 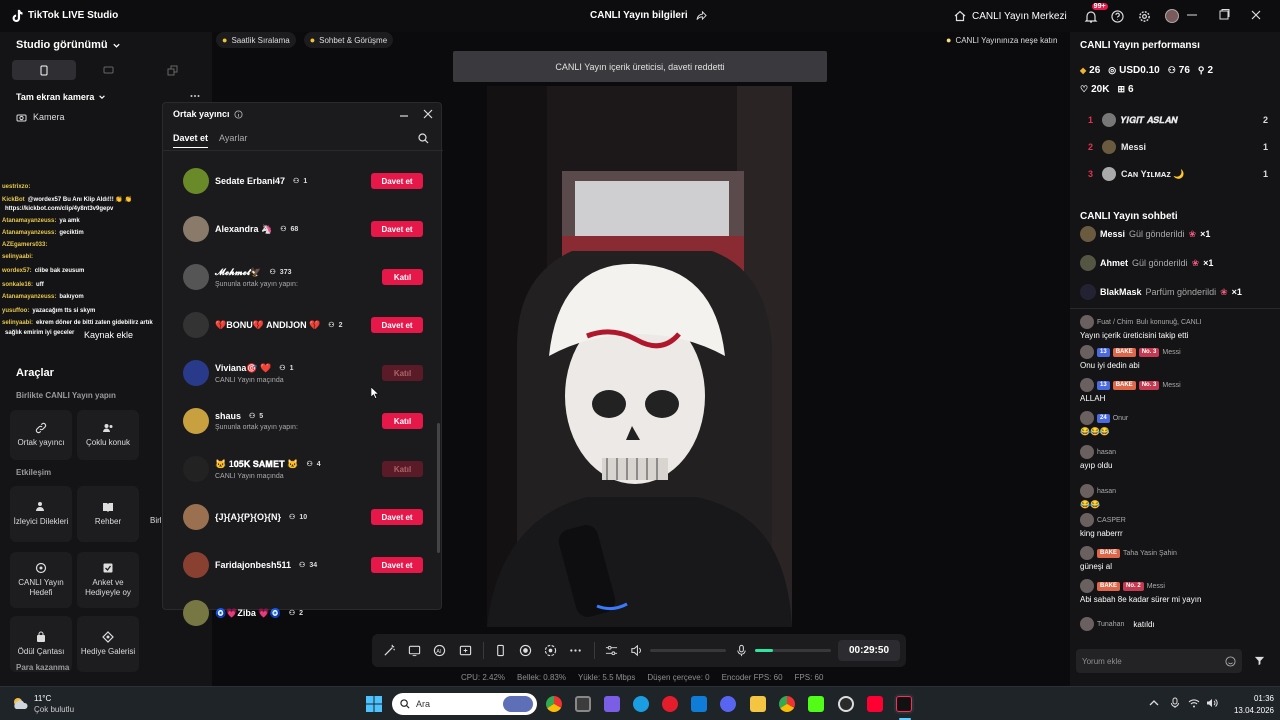 I want to click on cohost-tool-button: Ortak yayıncı, so click(x=41, y=435).